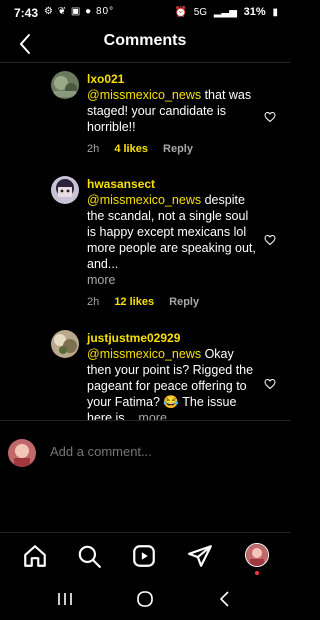 The image size is (320, 620). Describe the element at coordinates (275, 12) in the screenshot. I see `battery-icon: ▮` at that location.